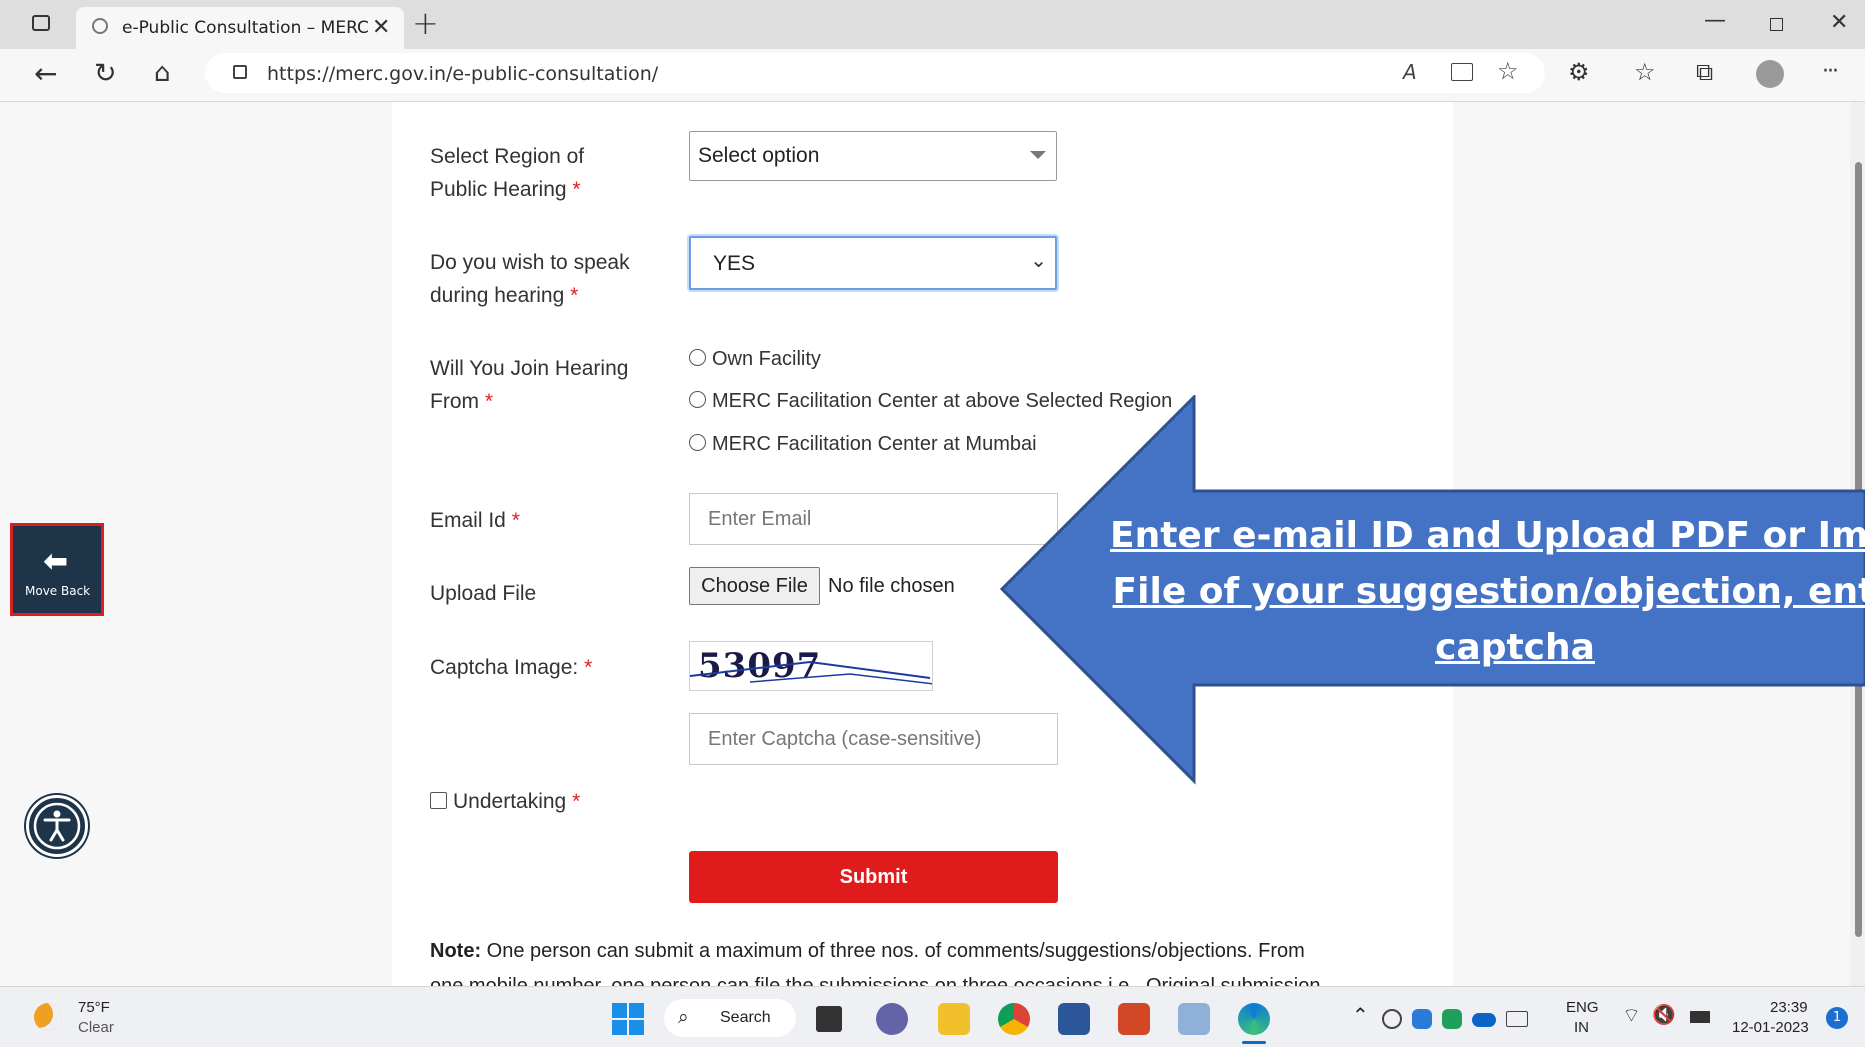 The height and width of the screenshot is (1047, 1865). I want to click on new-tab-button: +, so click(425, 23).